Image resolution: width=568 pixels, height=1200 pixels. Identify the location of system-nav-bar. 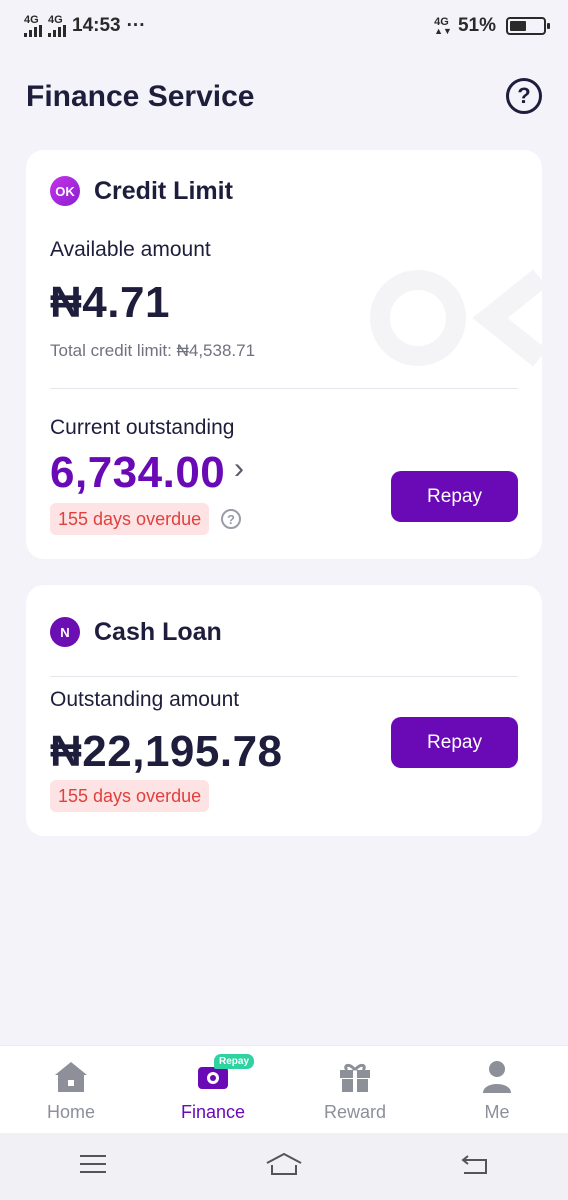
(284, 1166).